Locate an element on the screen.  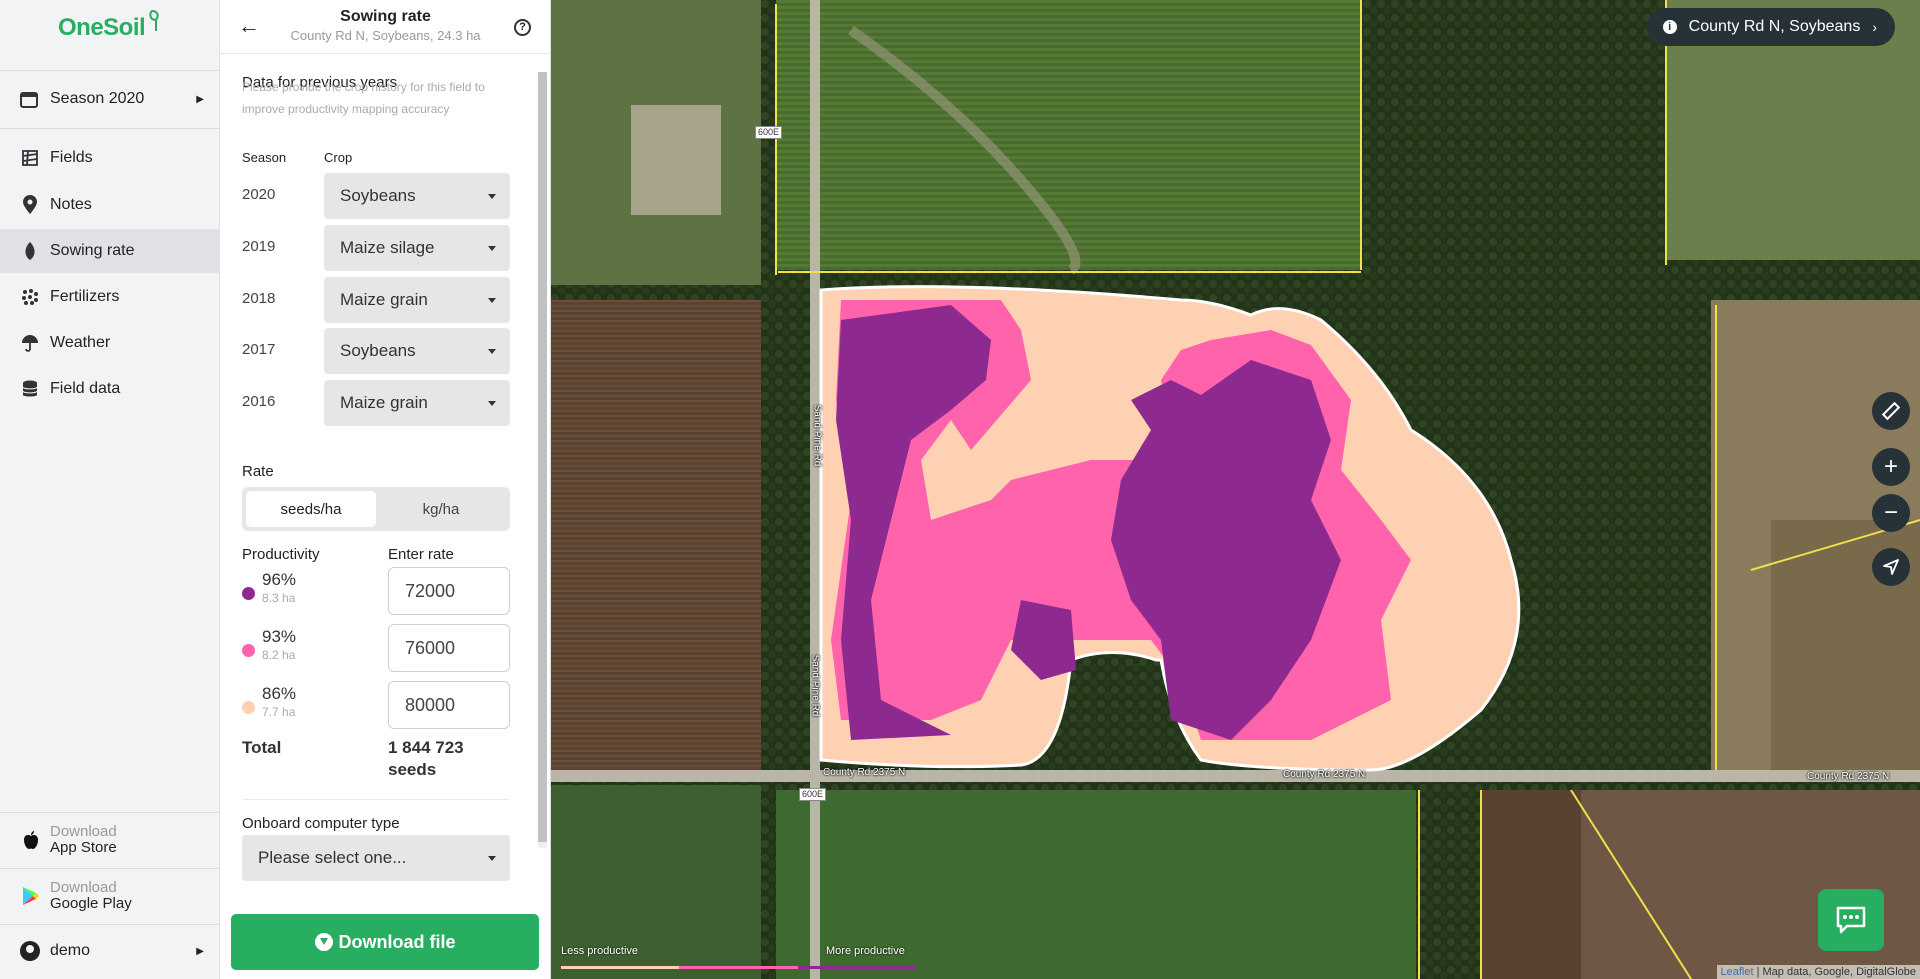
crop-value: Maize silage is located at coordinates (387, 247).